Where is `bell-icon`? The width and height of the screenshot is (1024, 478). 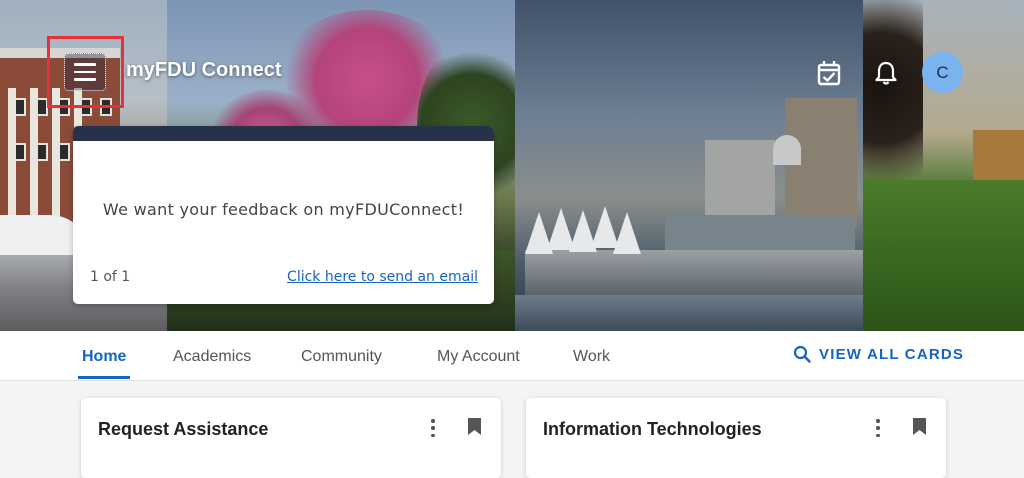
bell-icon is located at coordinates (886, 73).